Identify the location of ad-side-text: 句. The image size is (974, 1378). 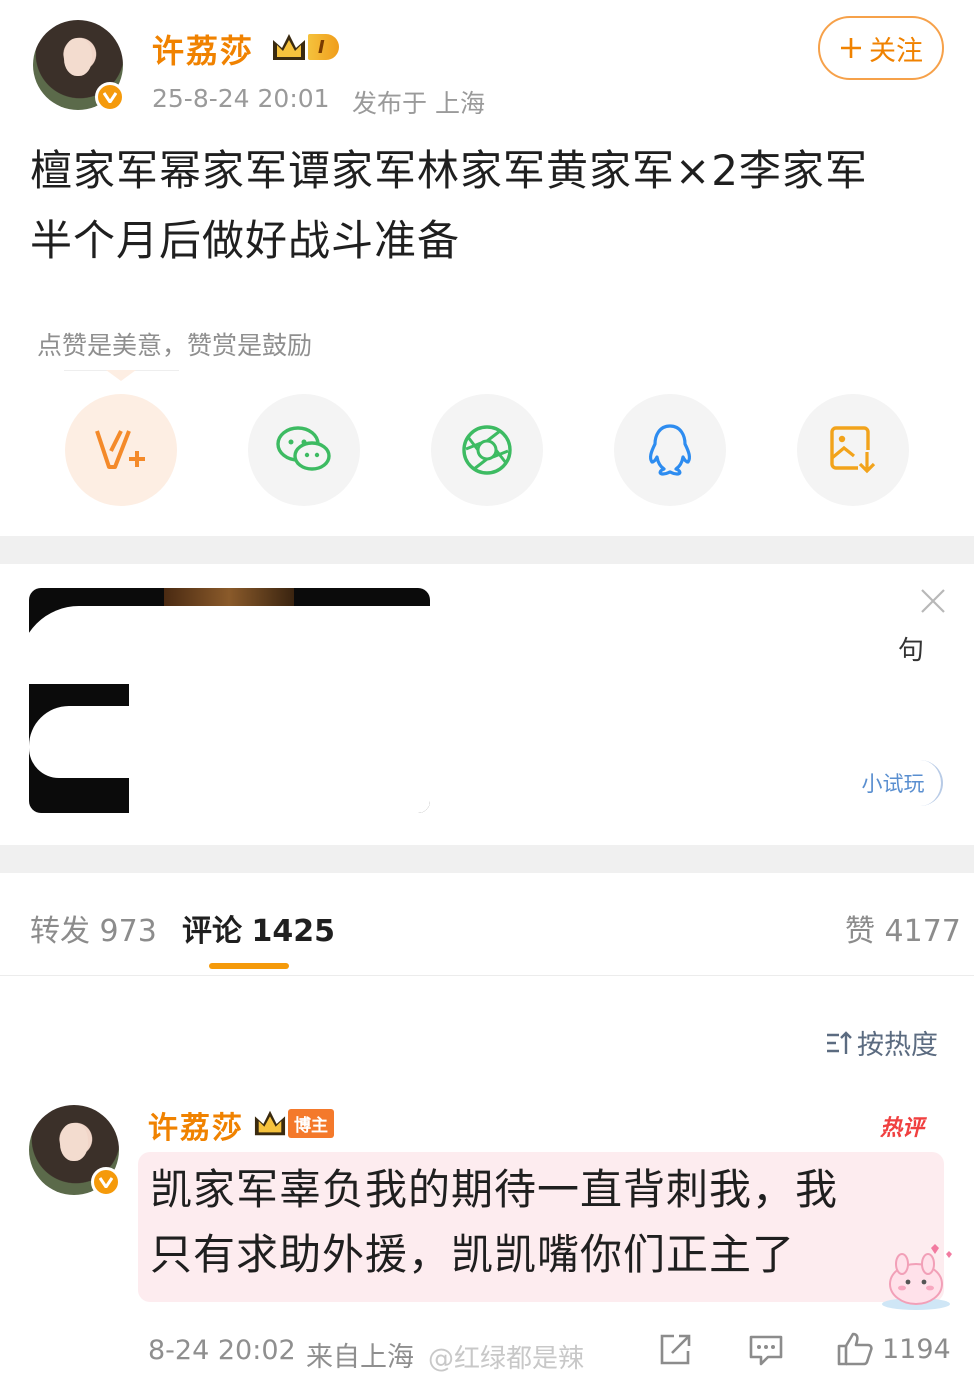
(911, 651).